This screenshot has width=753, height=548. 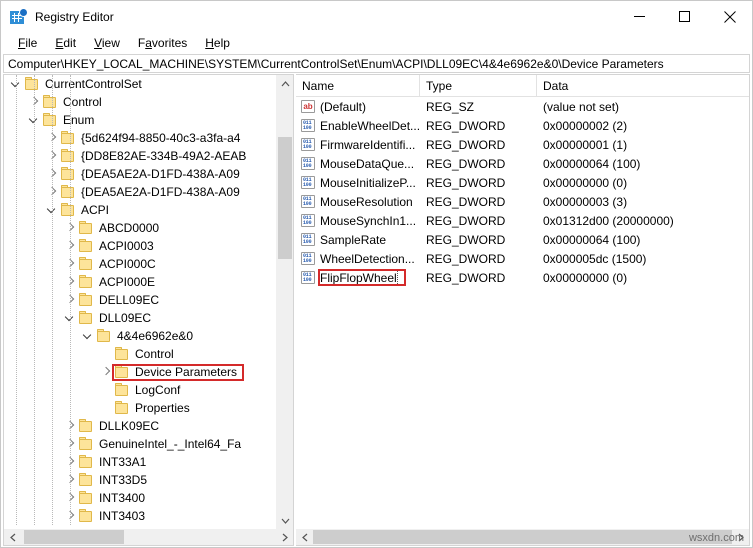 I want to click on tree-item--dd8e82ae-334b-49a2-aeab: {DD8E82AE-334B-49A2-AEAB, so click(x=140, y=156).